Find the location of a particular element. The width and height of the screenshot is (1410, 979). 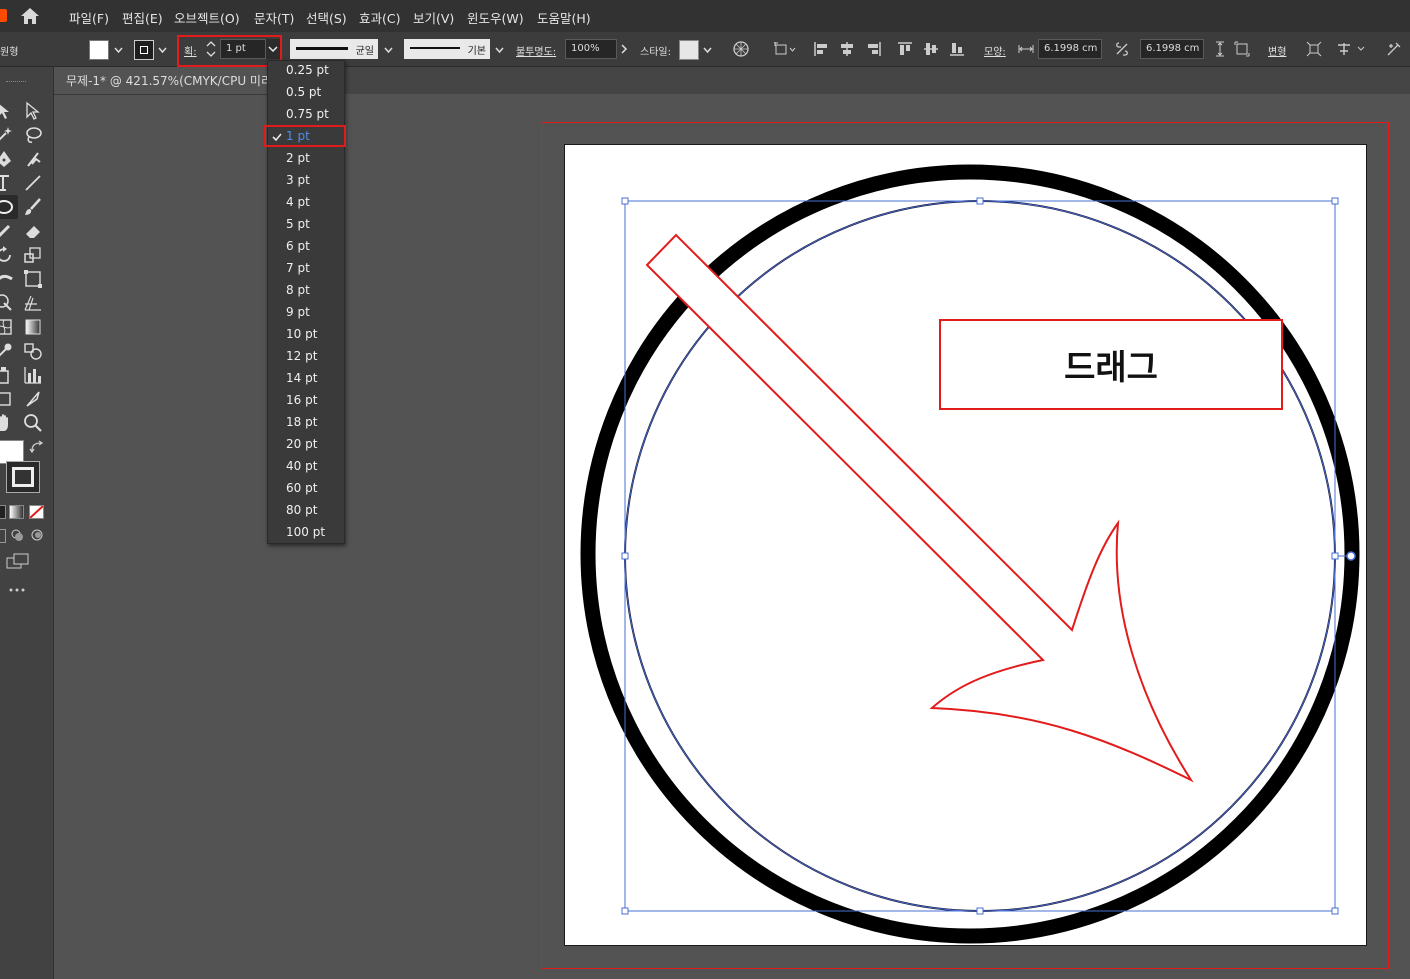

stroke-option: 12 pt is located at coordinates (301, 356).